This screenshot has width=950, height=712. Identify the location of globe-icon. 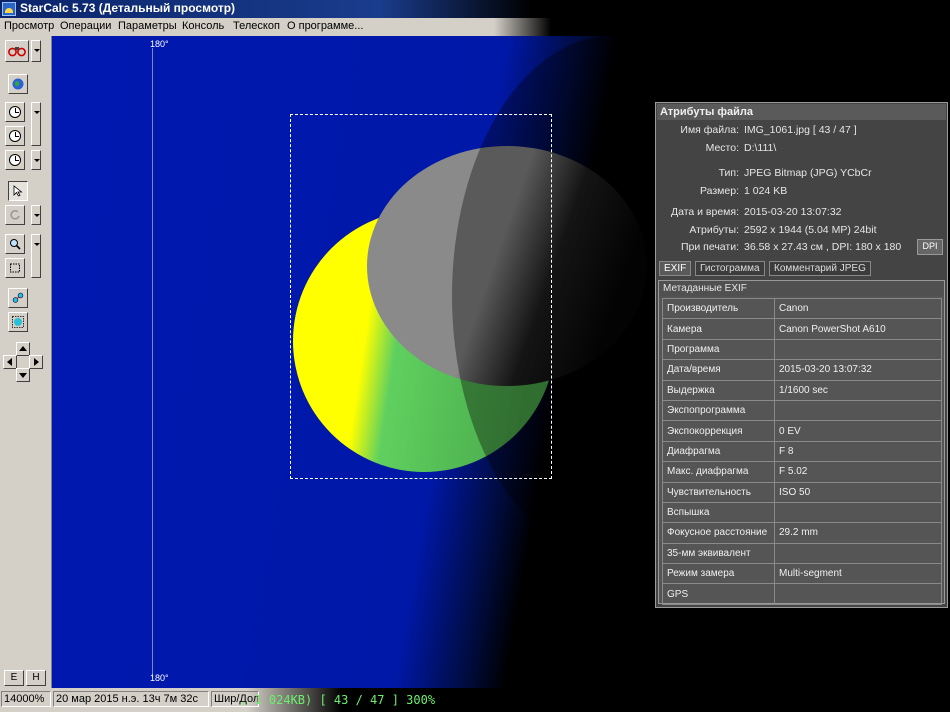
(18, 84).